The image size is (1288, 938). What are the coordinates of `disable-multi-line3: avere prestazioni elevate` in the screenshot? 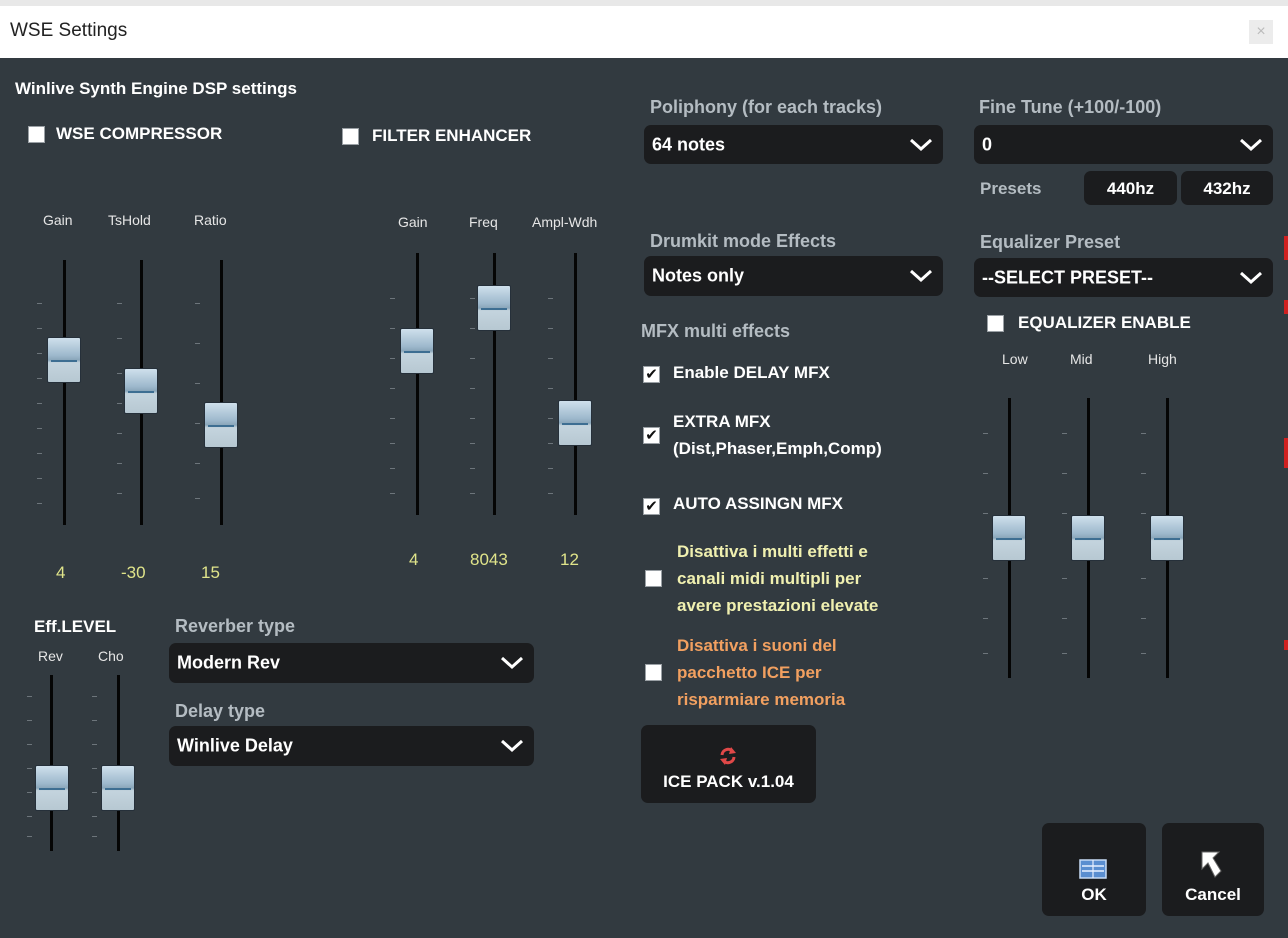 It's located at (778, 605).